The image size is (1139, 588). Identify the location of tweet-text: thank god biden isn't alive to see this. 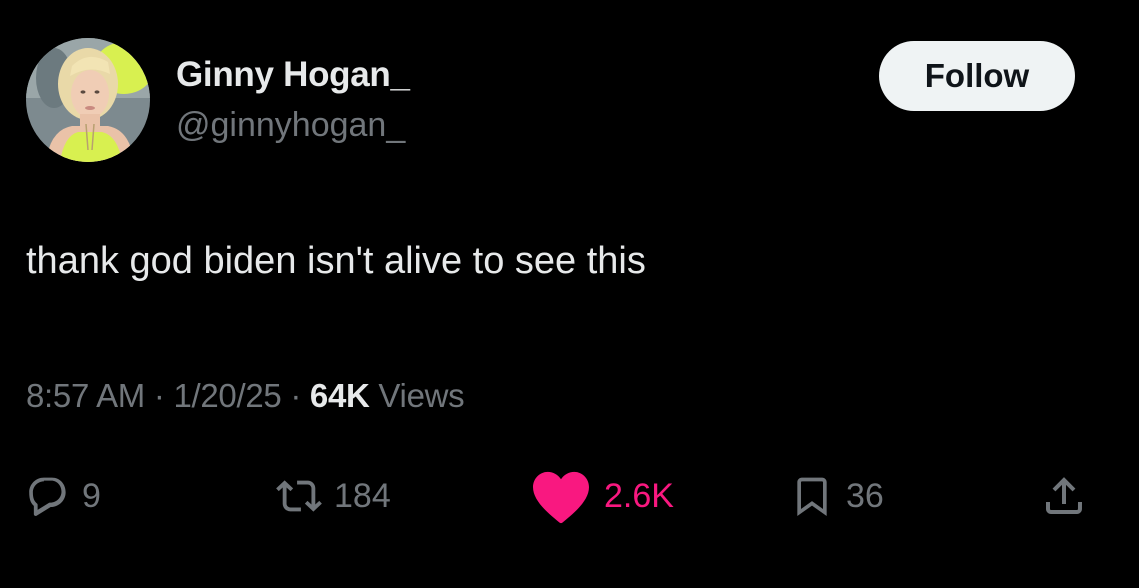
(336, 261).